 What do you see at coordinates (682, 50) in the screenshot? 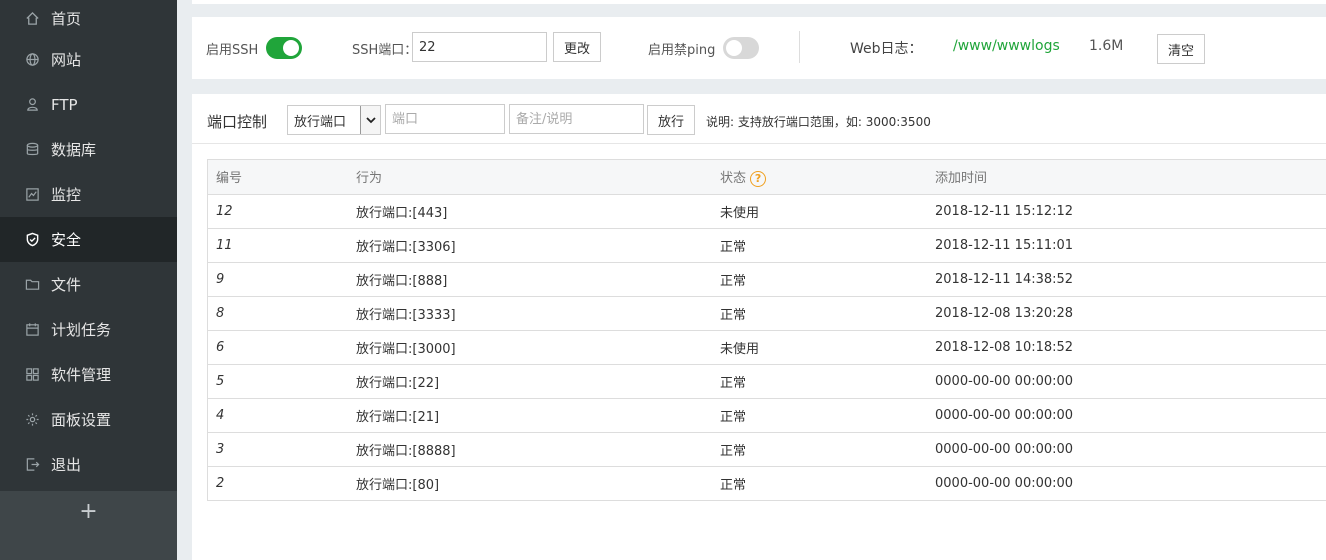
I see `ping-label: 启用禁ping` at bounding box center [682, 50].